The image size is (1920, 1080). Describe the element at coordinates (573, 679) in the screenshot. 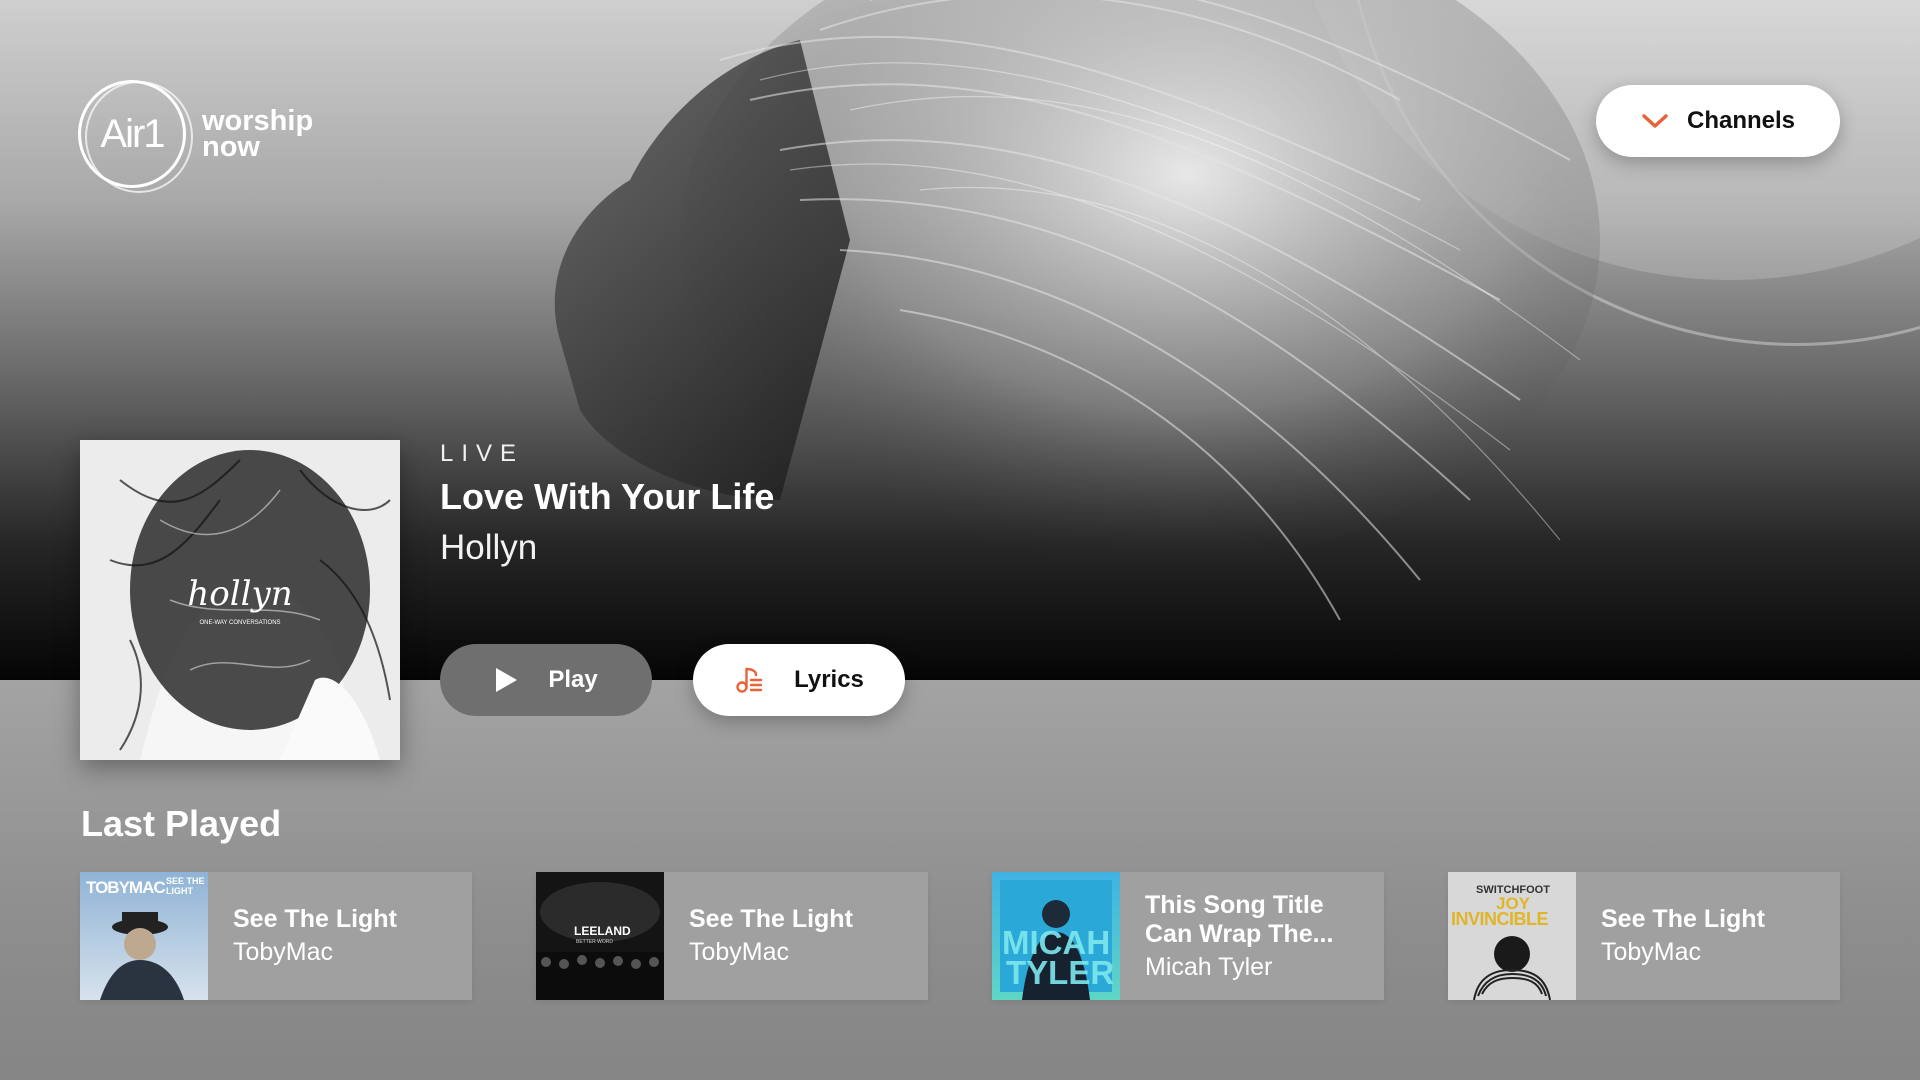

I see `play-label: Play` at that location.